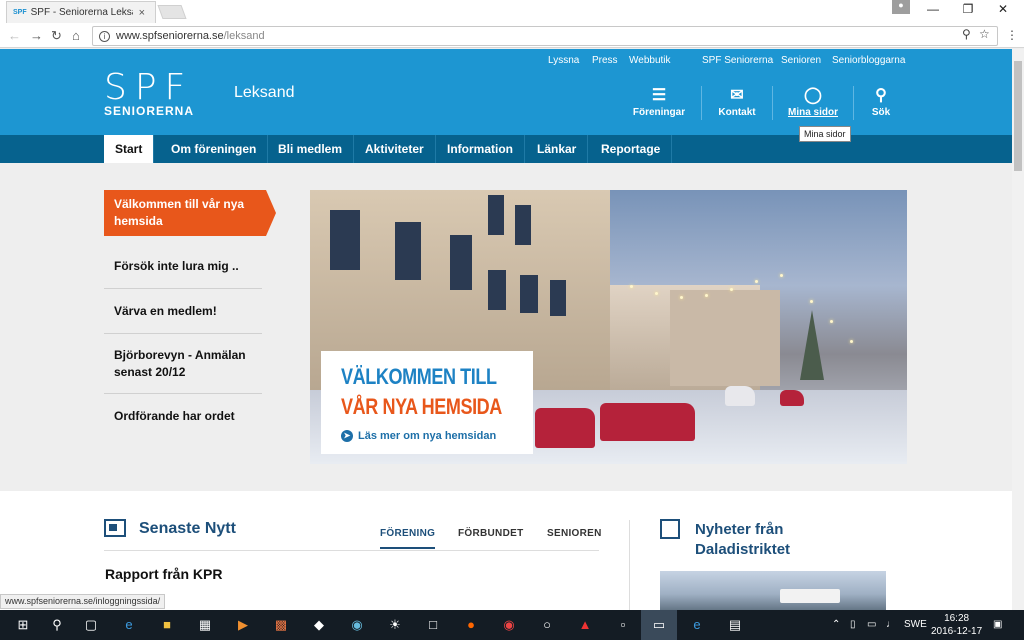 This screenshot has width=1024, height=640. Describe the element at coordinates (418, 436) in the screenshot. I see `hero-read-more-link: ➤ Läs mer om nya hemsidan` at that location.